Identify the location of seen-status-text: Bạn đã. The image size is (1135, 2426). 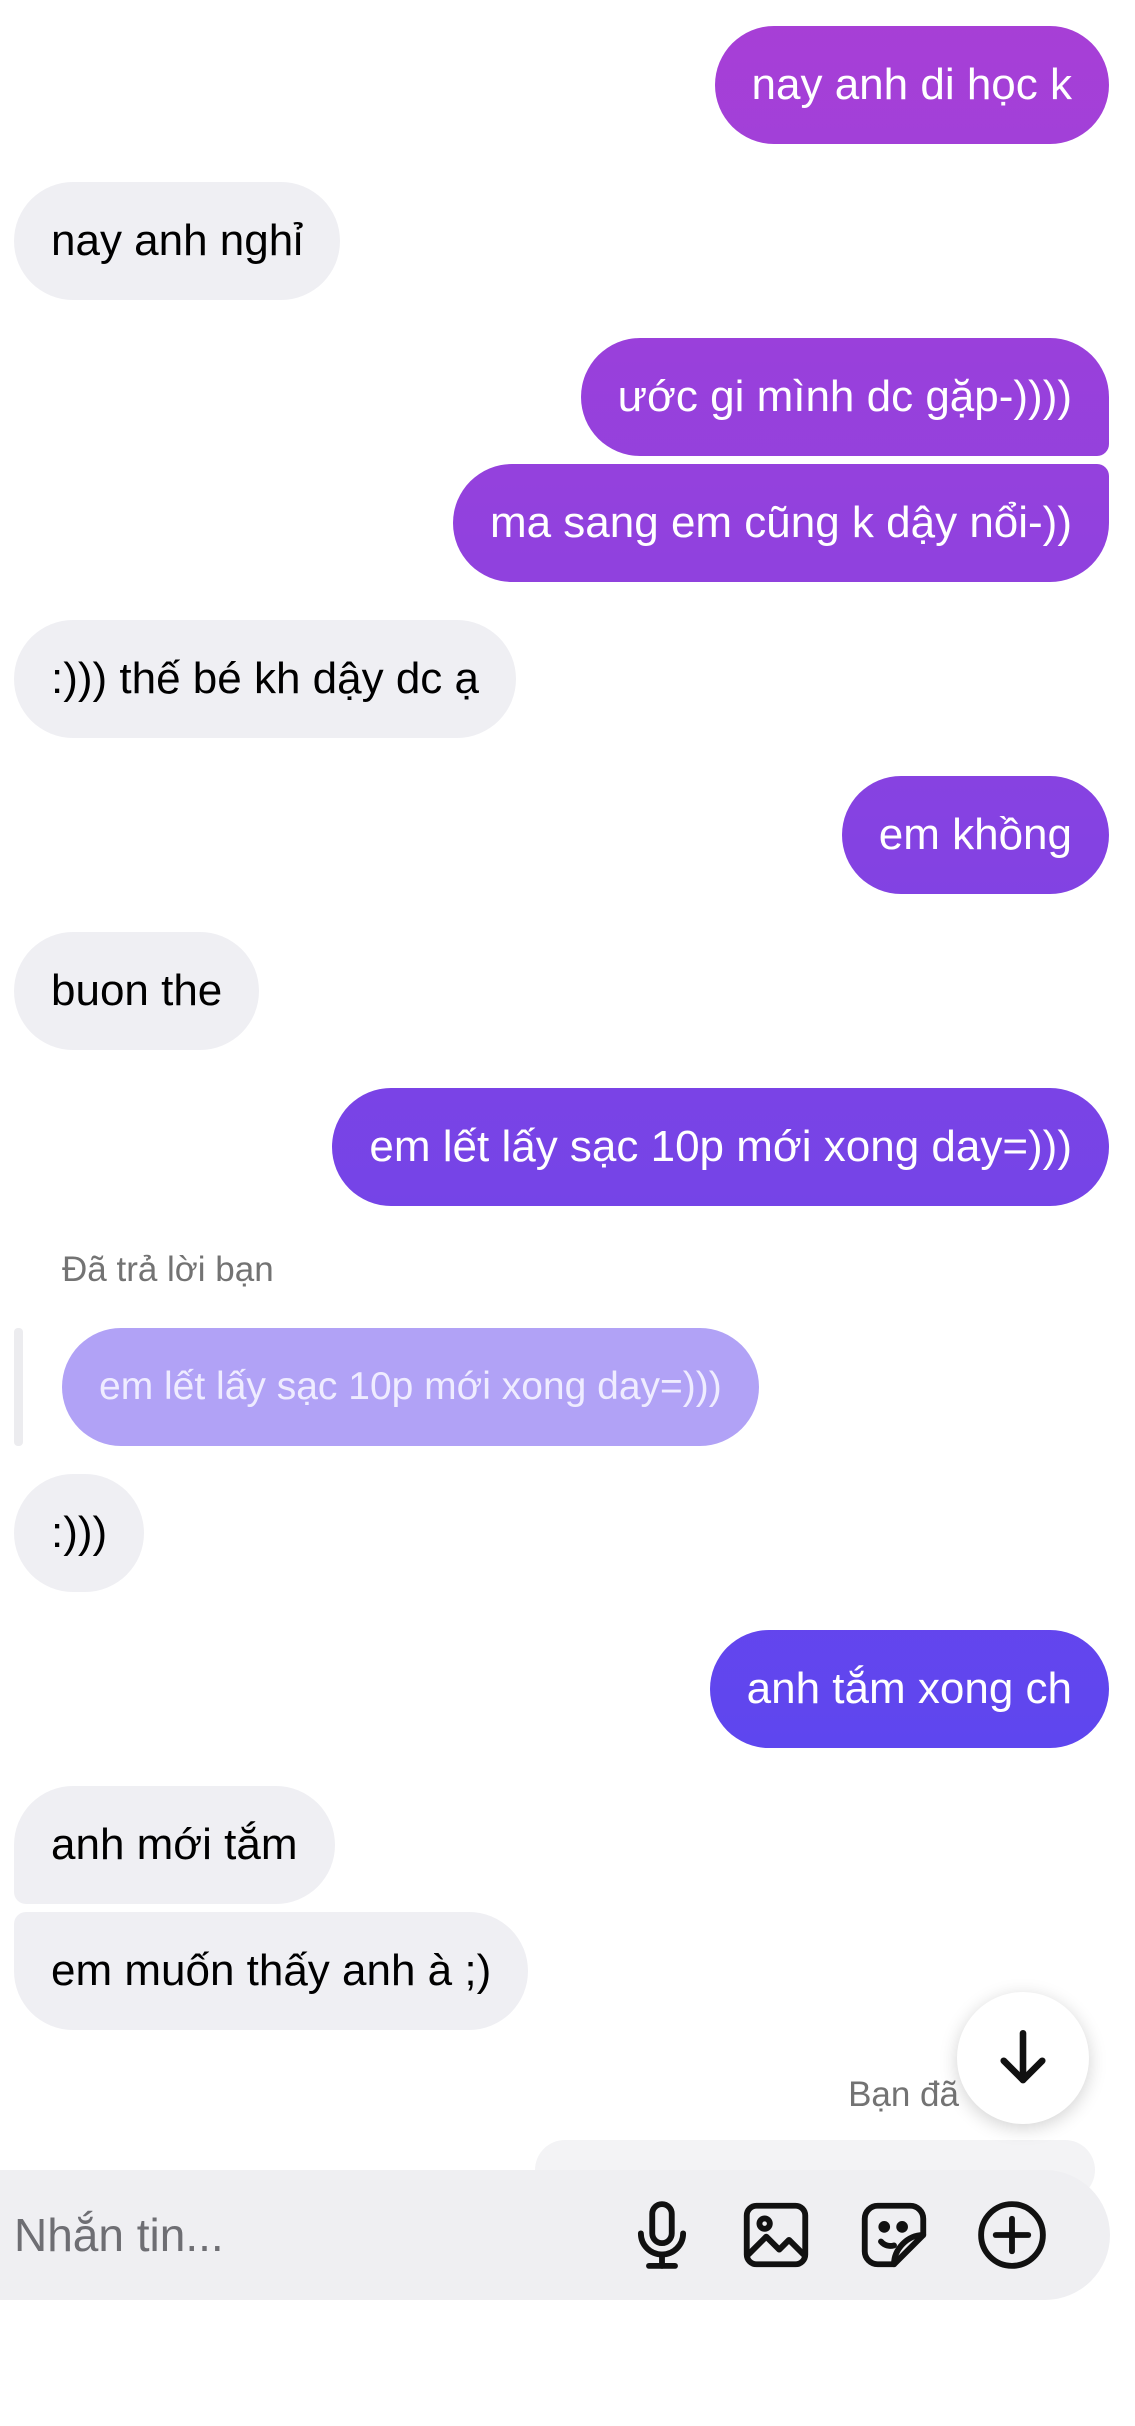
(903, 2094).